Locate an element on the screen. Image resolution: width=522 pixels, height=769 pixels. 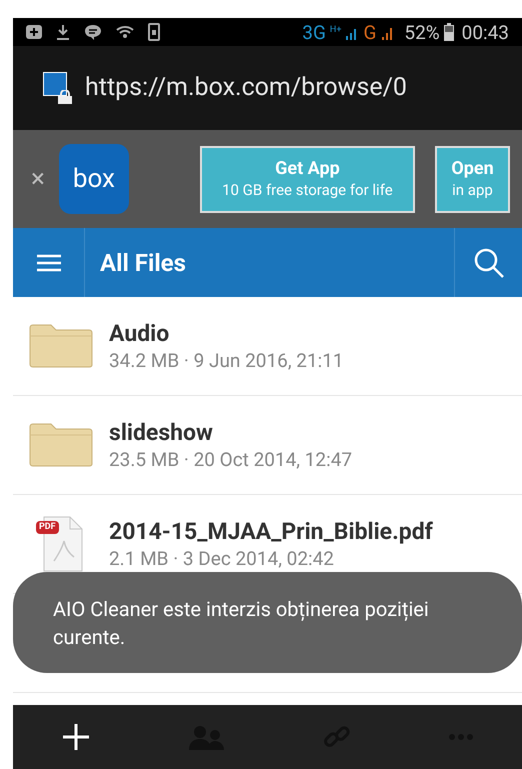
site-lock-icon is located at coordinates (58, 88).